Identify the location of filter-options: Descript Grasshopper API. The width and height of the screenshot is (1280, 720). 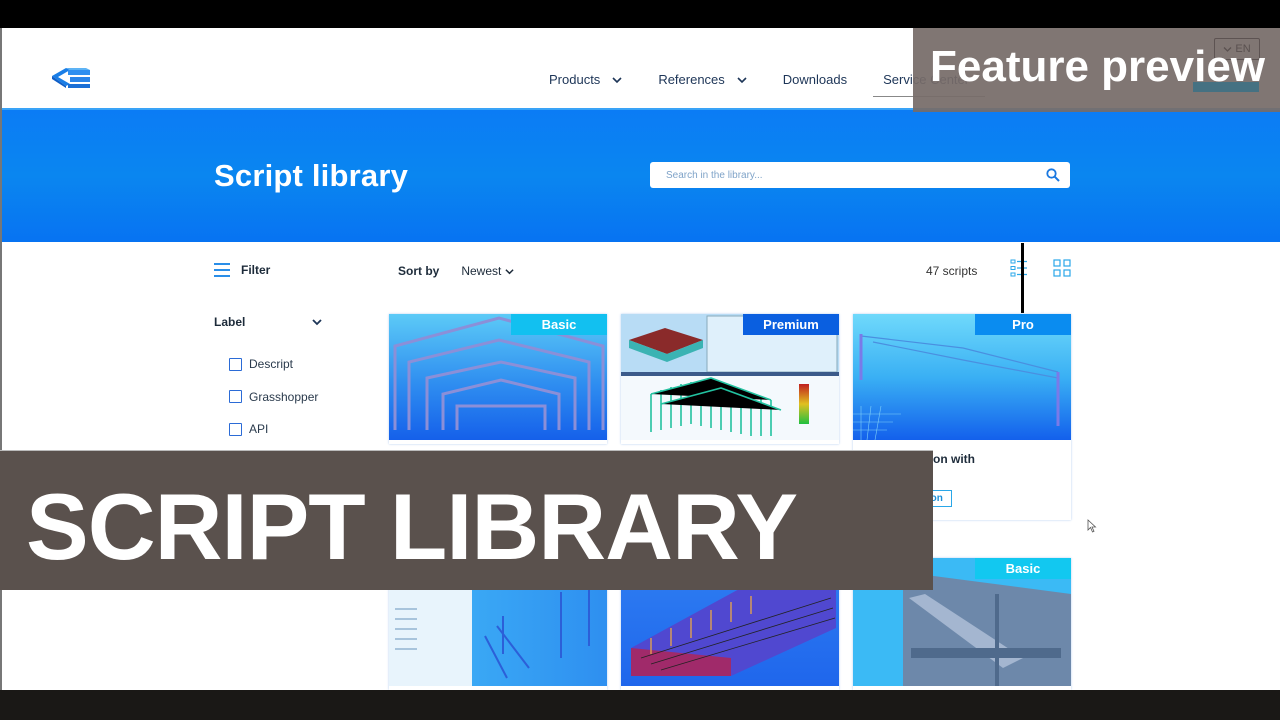
(273, 397).